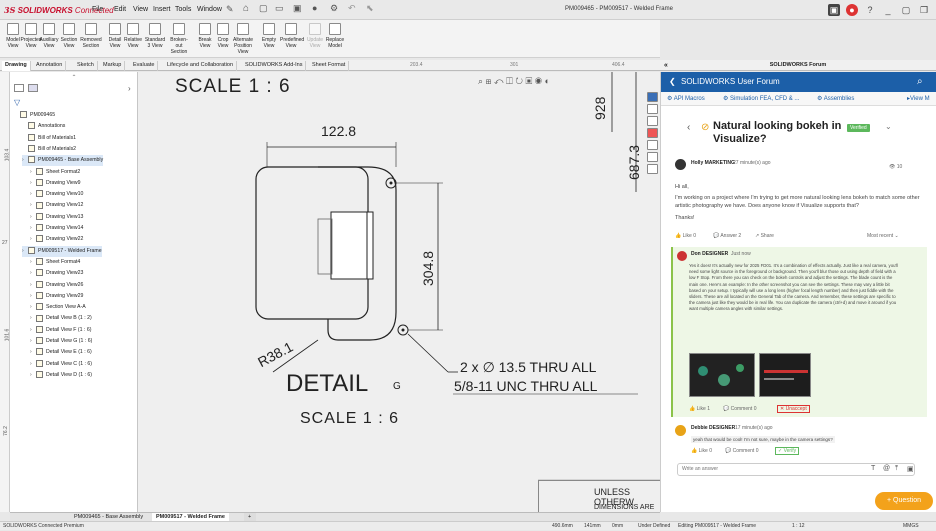 This screenshot has height=531, width=936. I want to click on ribbon-tool-empty-view: Empty View, so click(269, 40).